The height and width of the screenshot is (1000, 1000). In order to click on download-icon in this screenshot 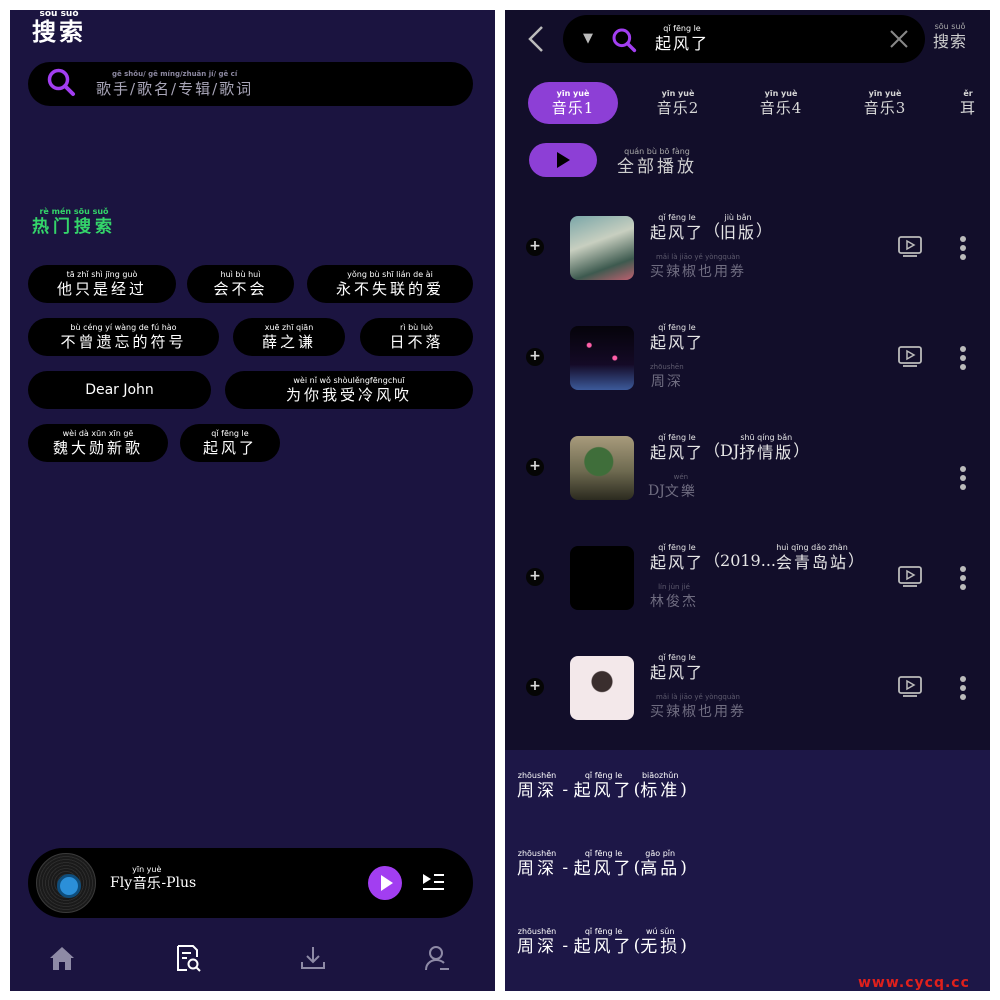, I will do `click(313, 960)`.